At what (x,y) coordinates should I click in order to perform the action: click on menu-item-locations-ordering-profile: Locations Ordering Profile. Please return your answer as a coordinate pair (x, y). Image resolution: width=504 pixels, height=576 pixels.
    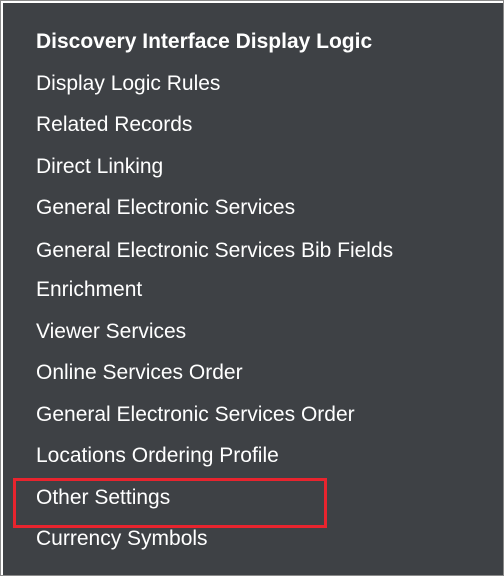
    Looking at the image, I should click on (267, 456).